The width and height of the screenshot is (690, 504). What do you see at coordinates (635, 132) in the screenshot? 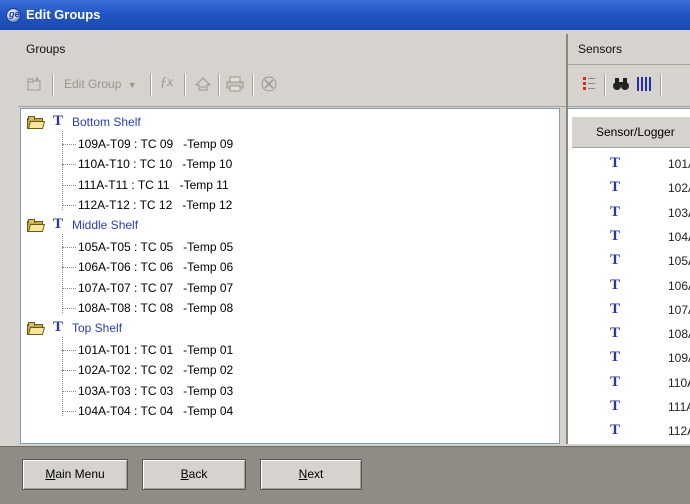
I see `sensor-logger-header-label: Sensor/Logger` at bounding box center [635, 132].